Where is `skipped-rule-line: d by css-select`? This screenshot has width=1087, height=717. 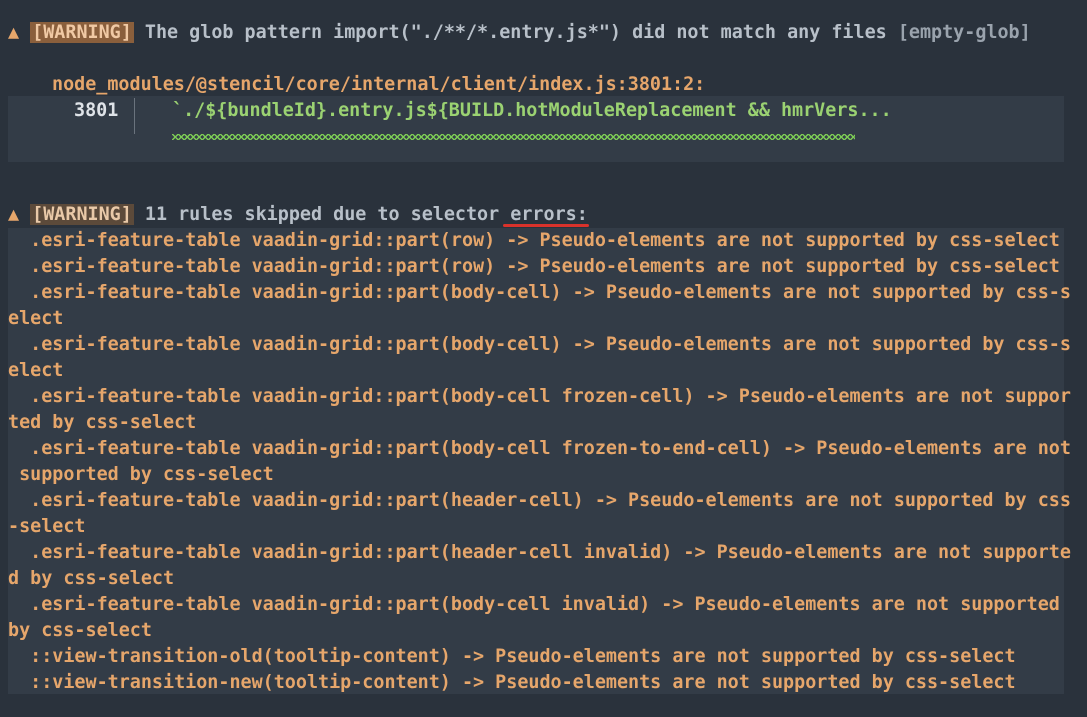
skipped-rule-line: d by css-select is located at coordinates (91, 578).